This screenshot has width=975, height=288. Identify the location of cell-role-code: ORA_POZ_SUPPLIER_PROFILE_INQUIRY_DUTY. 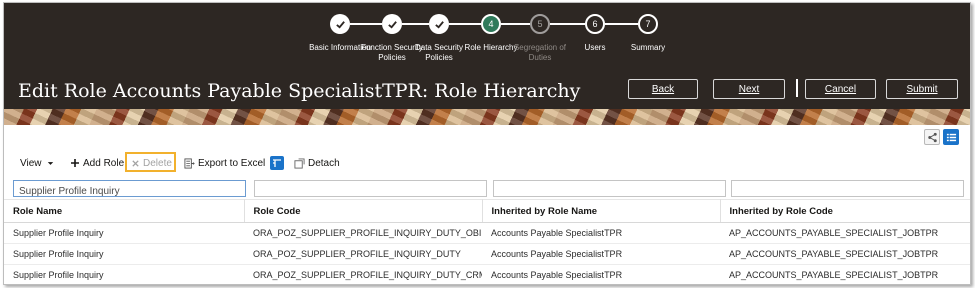
(363, 254).